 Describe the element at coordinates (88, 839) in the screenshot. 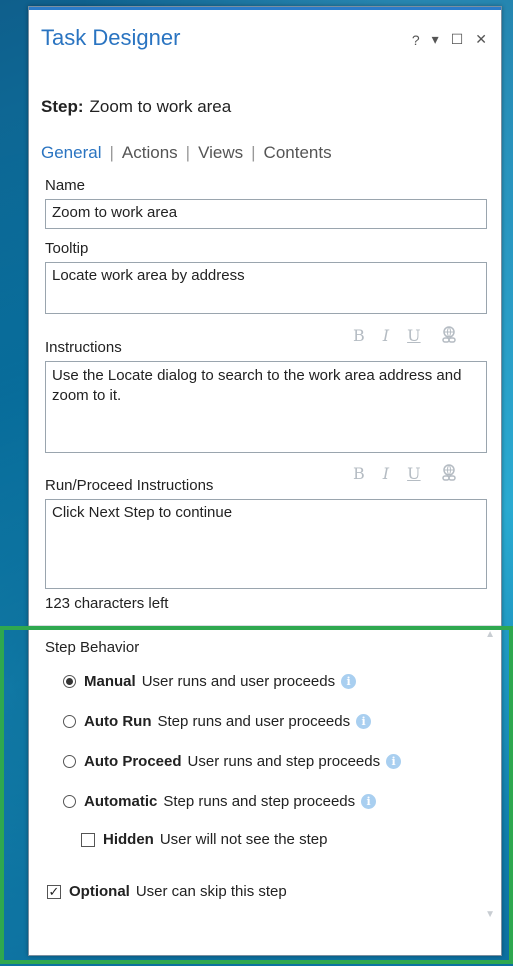

I see `hidden-checkbox` at that location.